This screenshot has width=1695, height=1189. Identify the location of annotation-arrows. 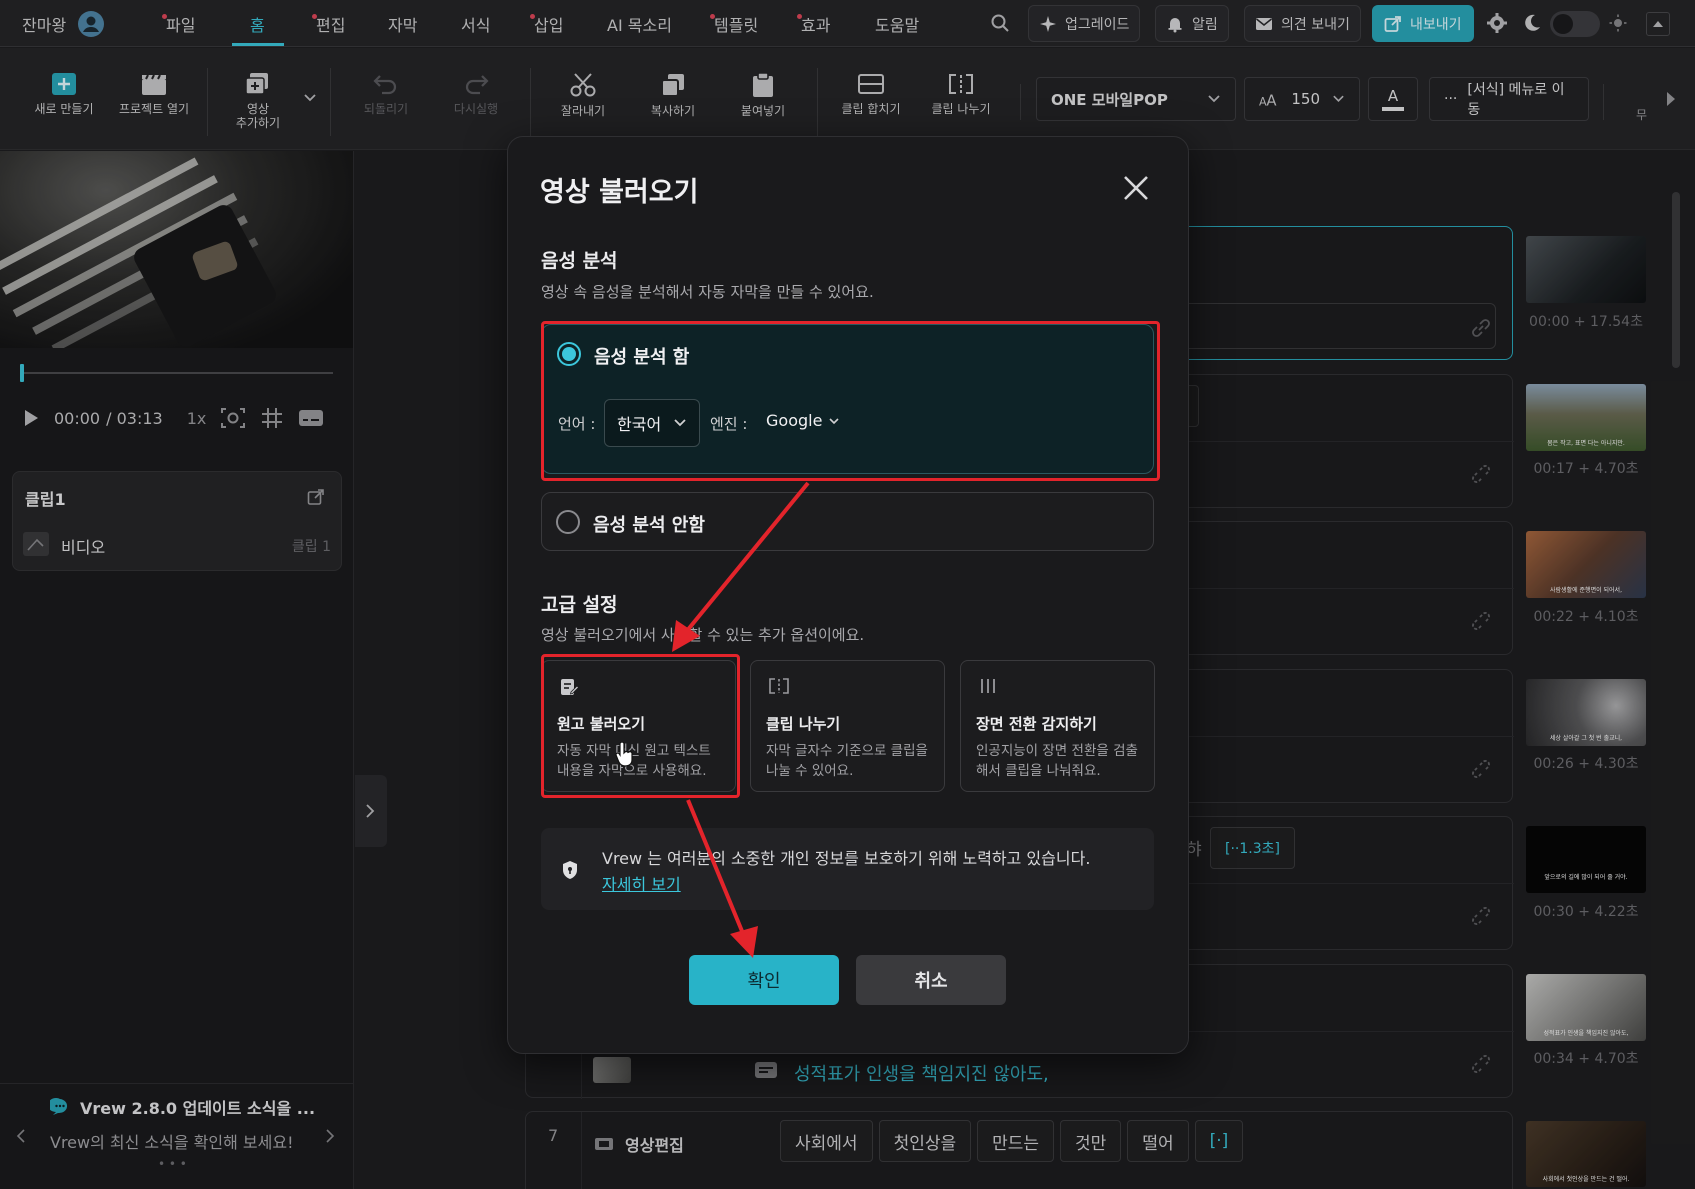
(741, 719).